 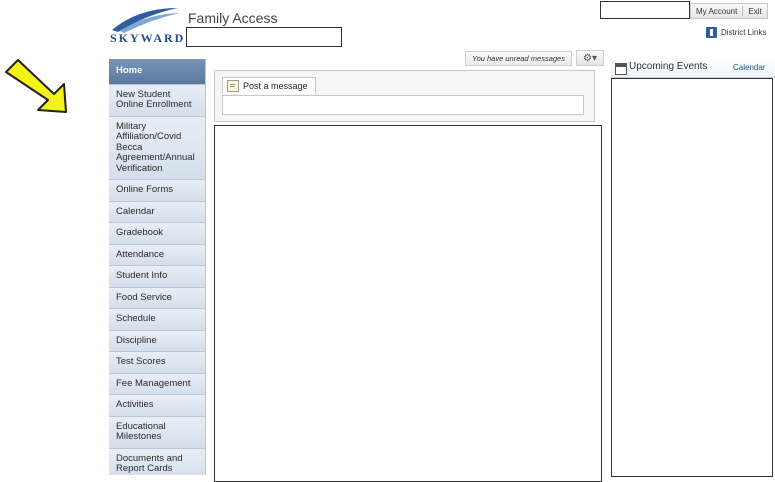 I want to click on sidebar-item-home: Home, so click(x=157, y=72).